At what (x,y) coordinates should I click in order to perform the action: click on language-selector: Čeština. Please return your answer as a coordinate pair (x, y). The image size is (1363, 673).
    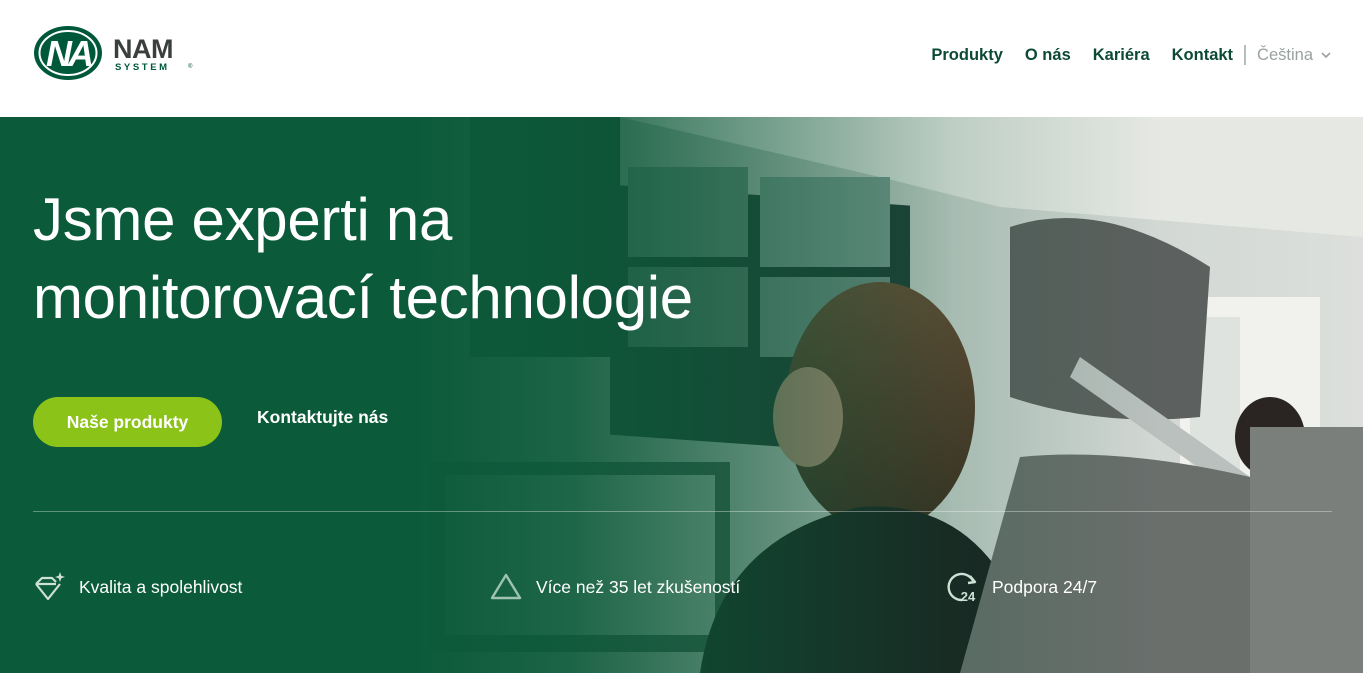
    Looking at the image, I should click on (1294, 55).